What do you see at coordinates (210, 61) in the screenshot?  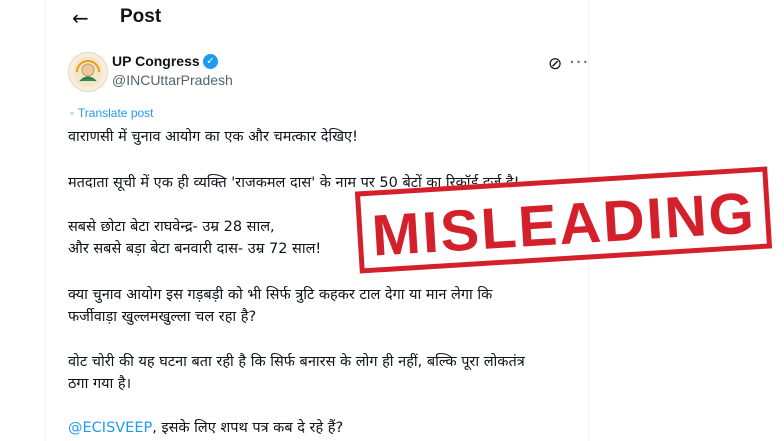 I see `verified-badge-icon: ✓` at bounding box center [210, 61].